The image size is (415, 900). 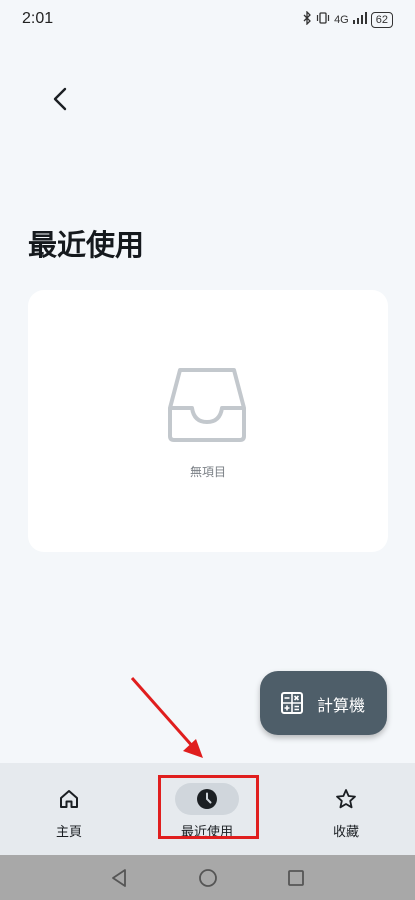 I want to click on nav-item-favorites: 收藏, so click(x=346, y=809).